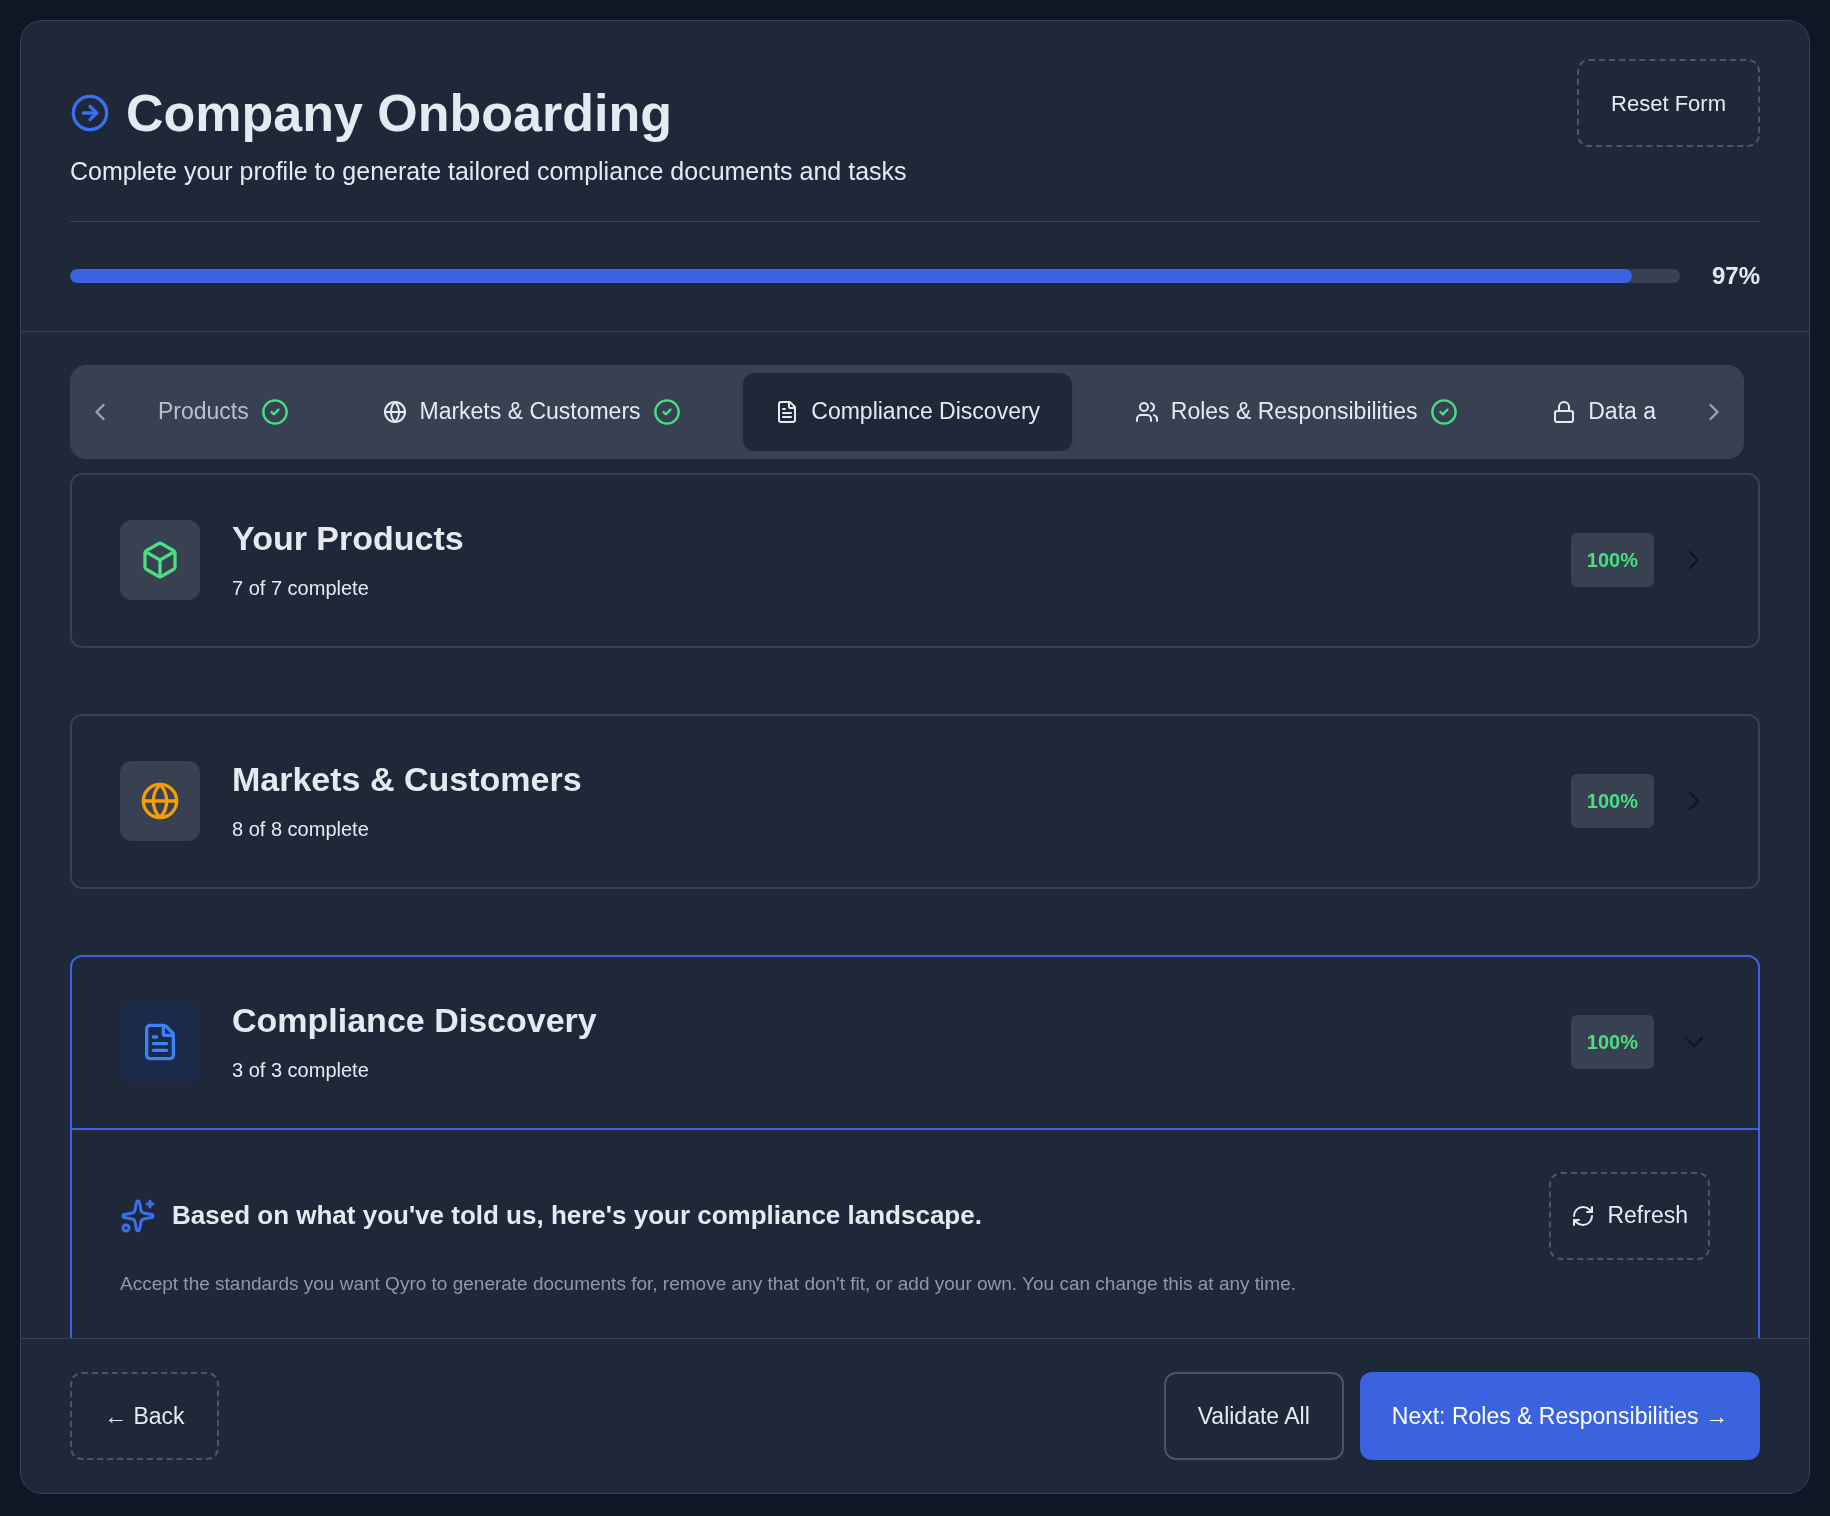 This screenshot has width=1830, height=1516. I want to click on discovery-description: Accept the standards you want Qyro to generate documents for, remove any that don't fit, or add your own. You can change this at any time., so click(708, 1283).